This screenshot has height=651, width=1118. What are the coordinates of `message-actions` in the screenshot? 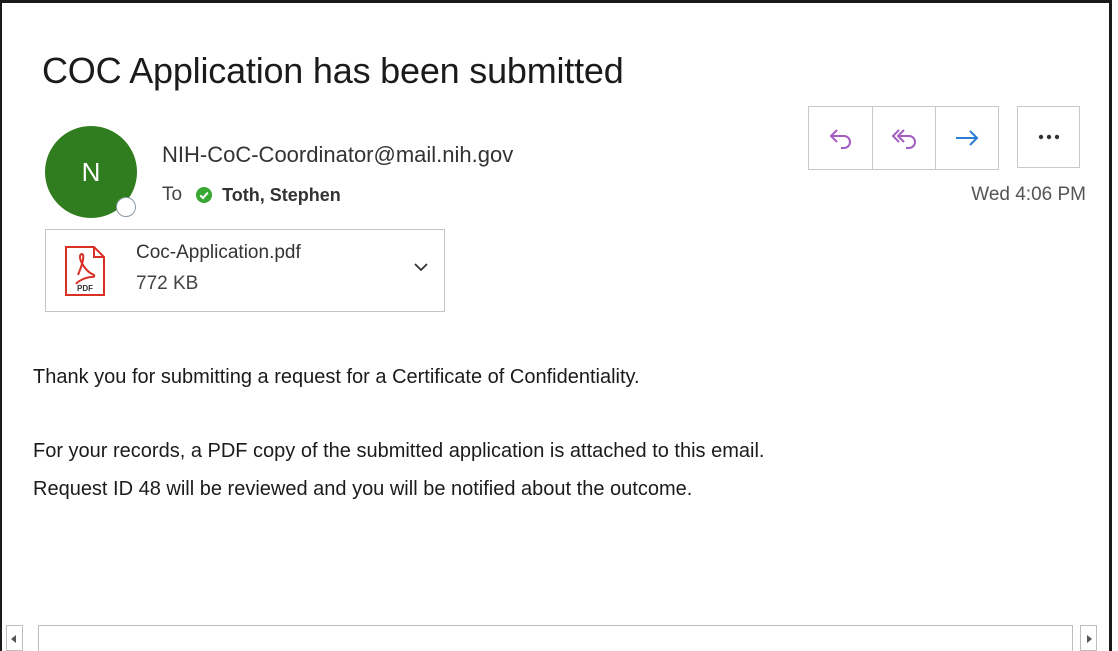 It's located at (903, 138).